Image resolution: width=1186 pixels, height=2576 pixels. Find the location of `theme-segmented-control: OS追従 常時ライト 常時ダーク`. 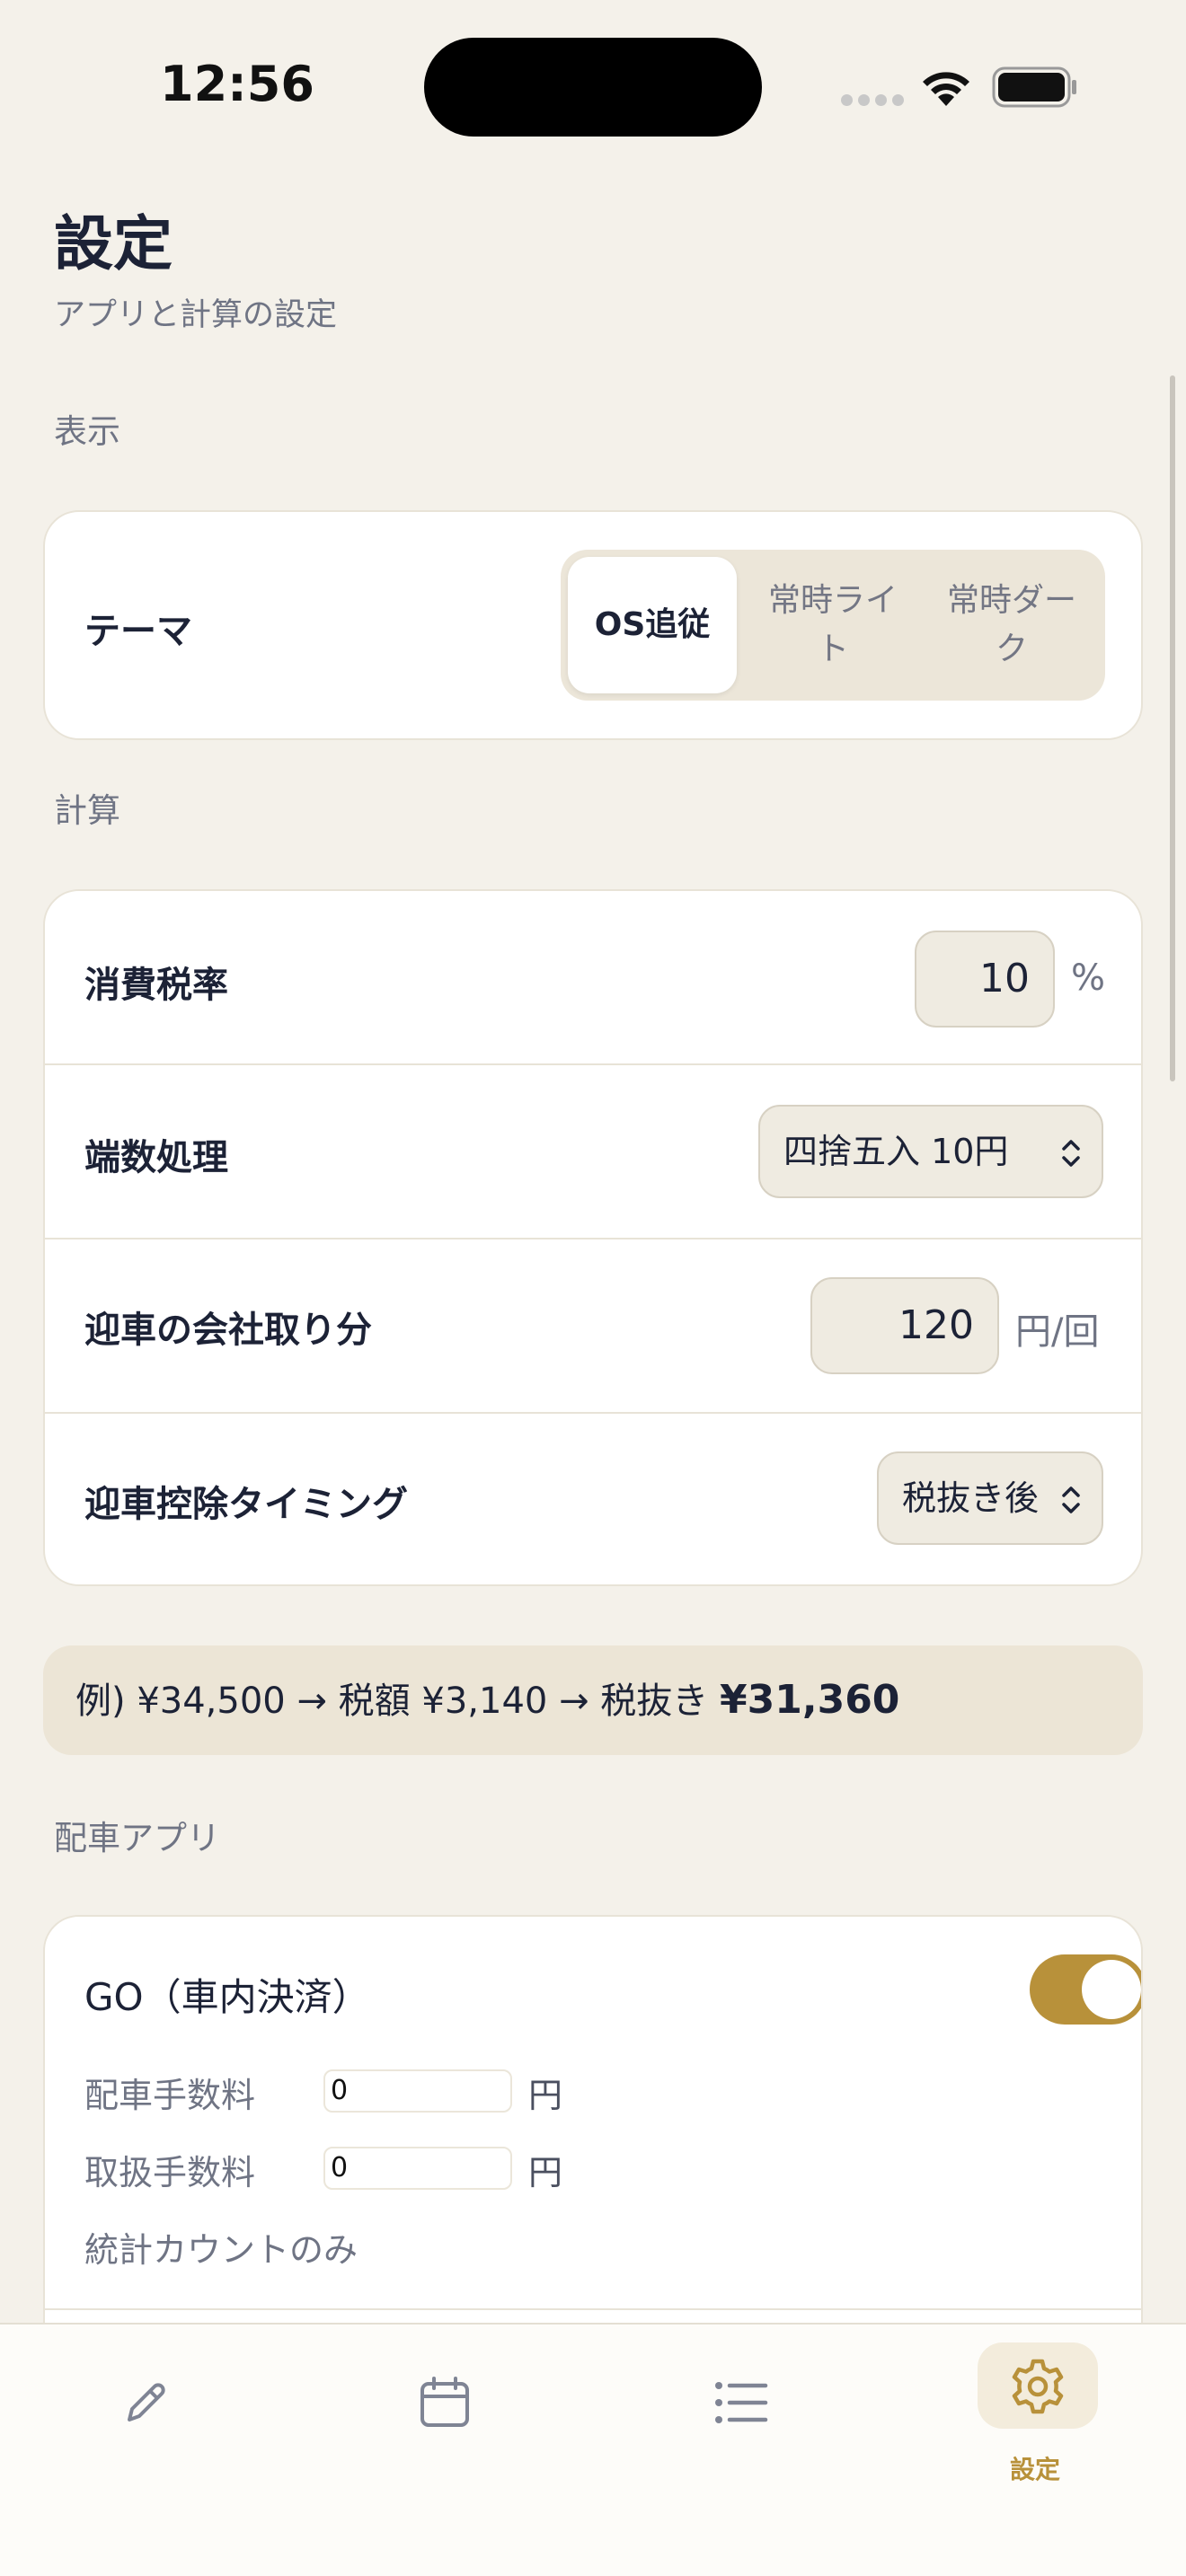

theme-segmented-control: OS追従 常時ライト 常時ダーク is located at coordinates (833, 625).